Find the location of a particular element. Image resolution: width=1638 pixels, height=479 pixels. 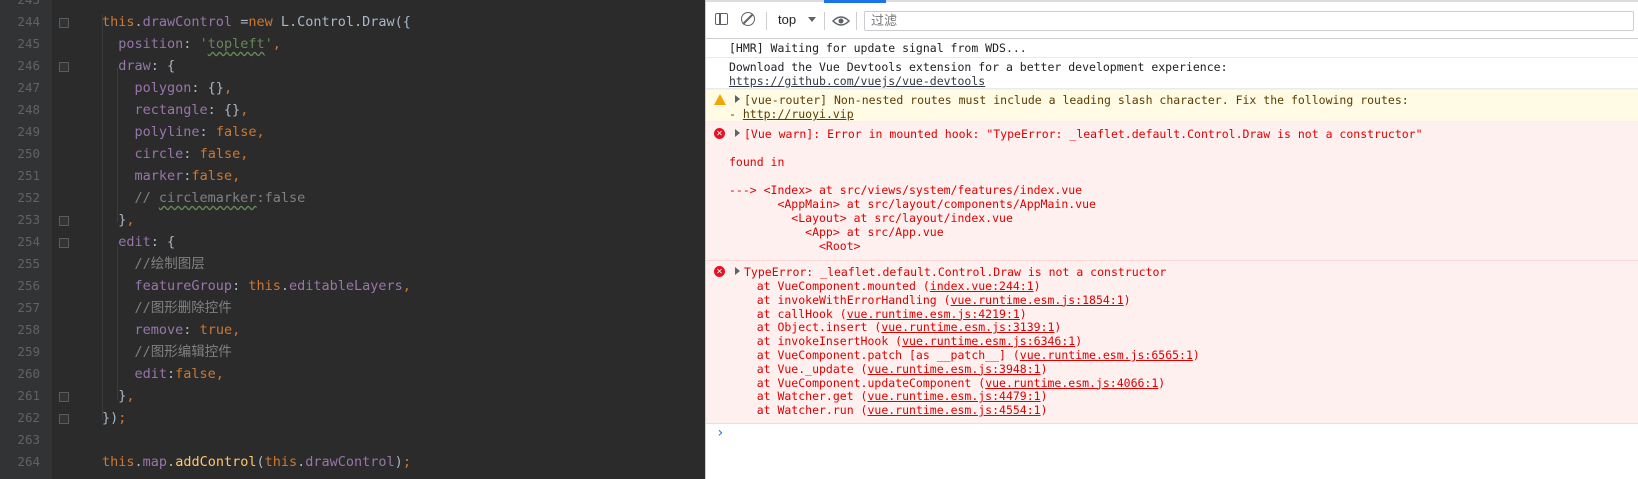

stack-frame-link: vue.runtime.esm.js:6565:1 is located at coordinates (1106, 355).